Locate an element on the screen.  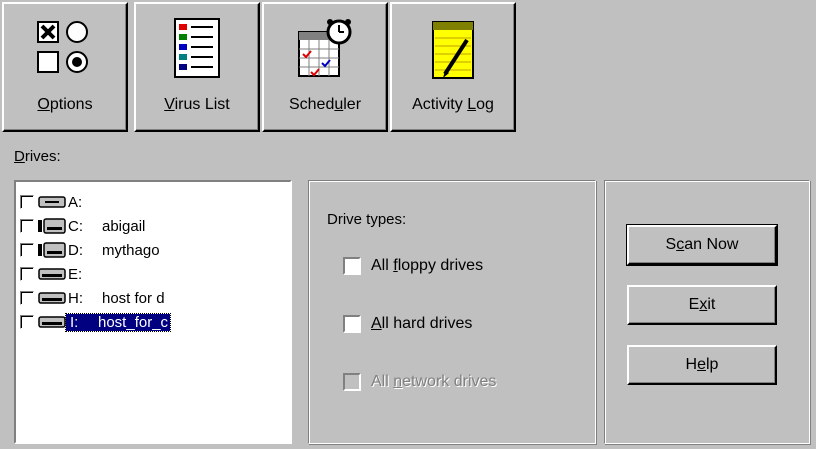
all-floppy-drives-label: All floppy drives is located at coordinates (427, 265).